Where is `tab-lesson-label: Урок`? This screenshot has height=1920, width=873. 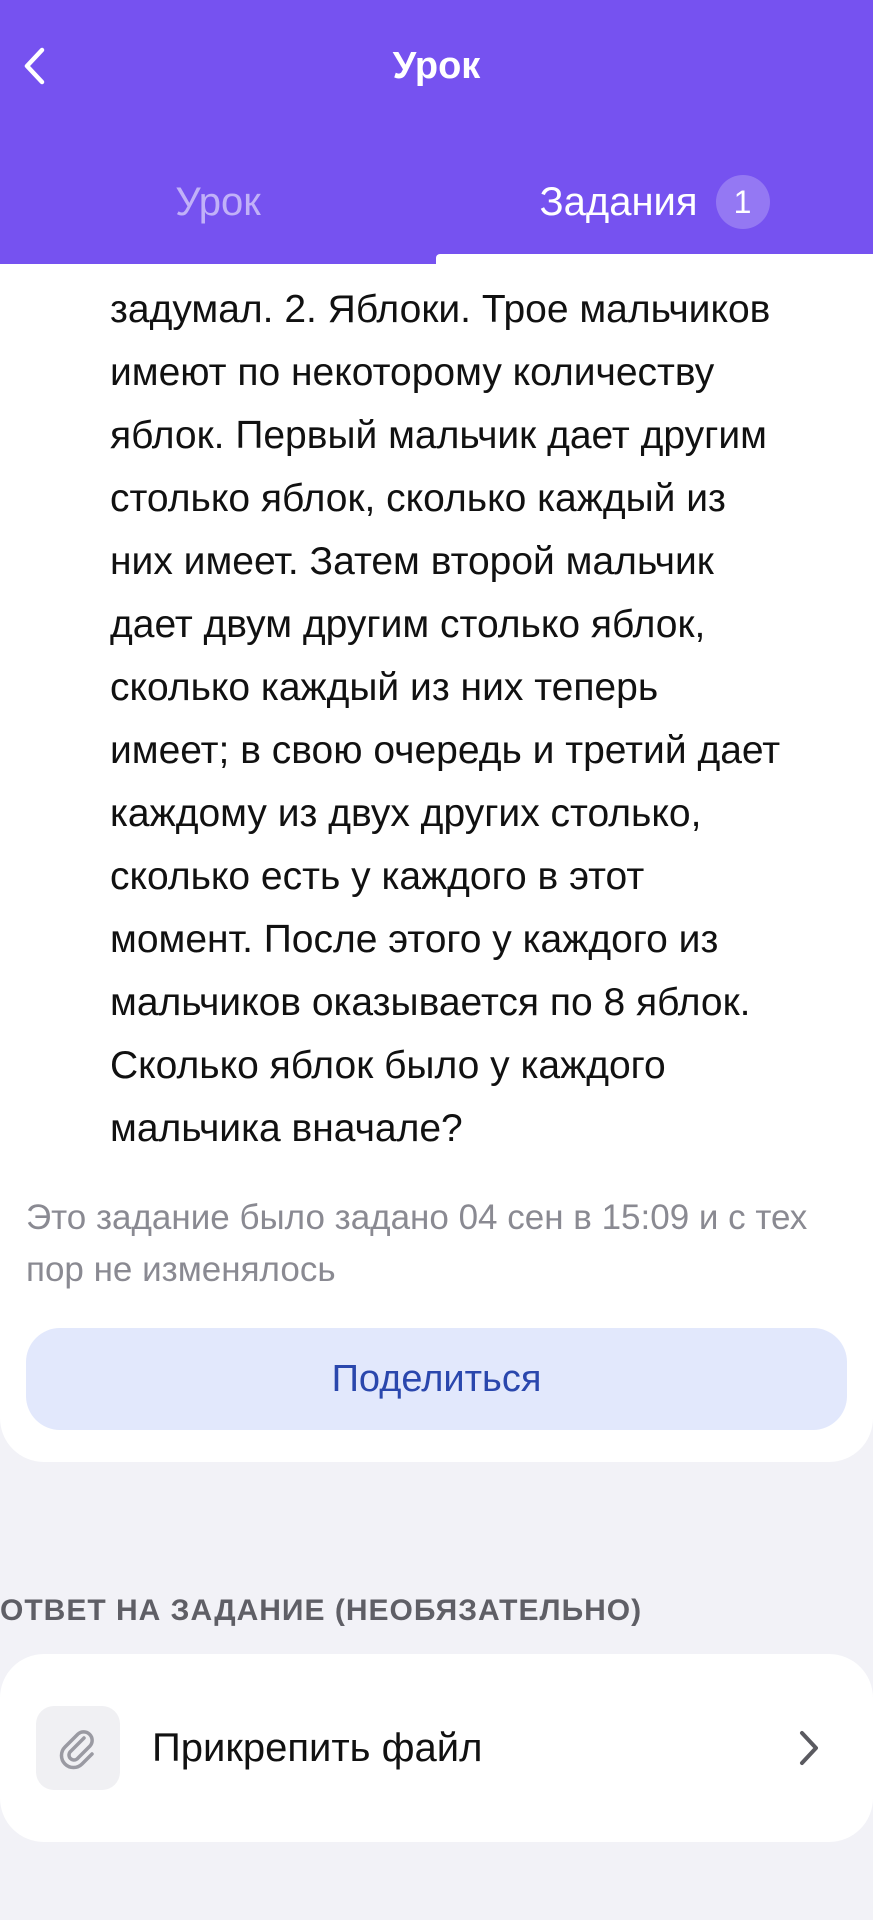
tab-lesson-label: Урок is located at coordinates (218, 201).